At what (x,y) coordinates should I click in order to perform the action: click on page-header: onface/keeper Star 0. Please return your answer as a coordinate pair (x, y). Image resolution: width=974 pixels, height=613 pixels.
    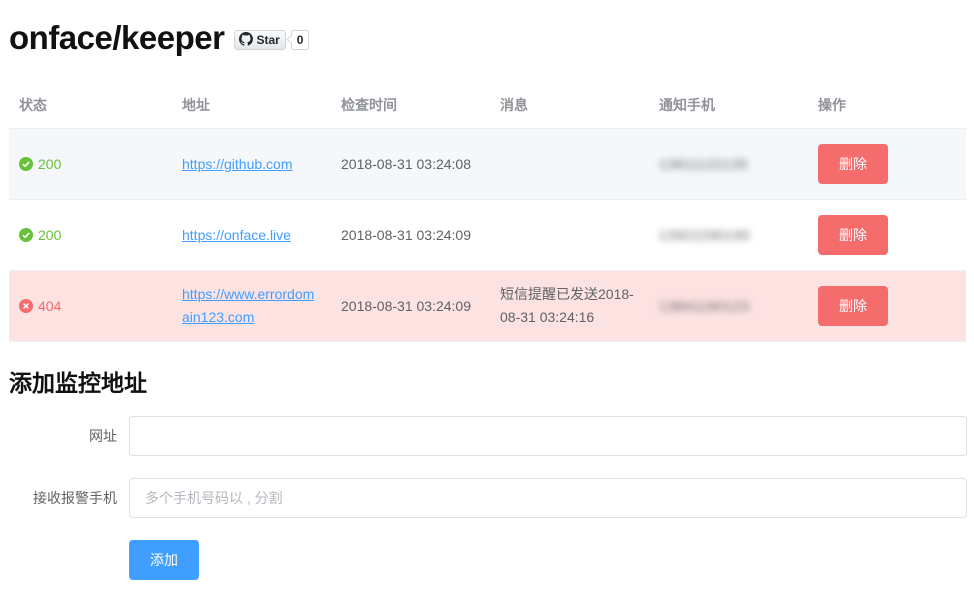
    Looking at the image, I should click on (159, 38).